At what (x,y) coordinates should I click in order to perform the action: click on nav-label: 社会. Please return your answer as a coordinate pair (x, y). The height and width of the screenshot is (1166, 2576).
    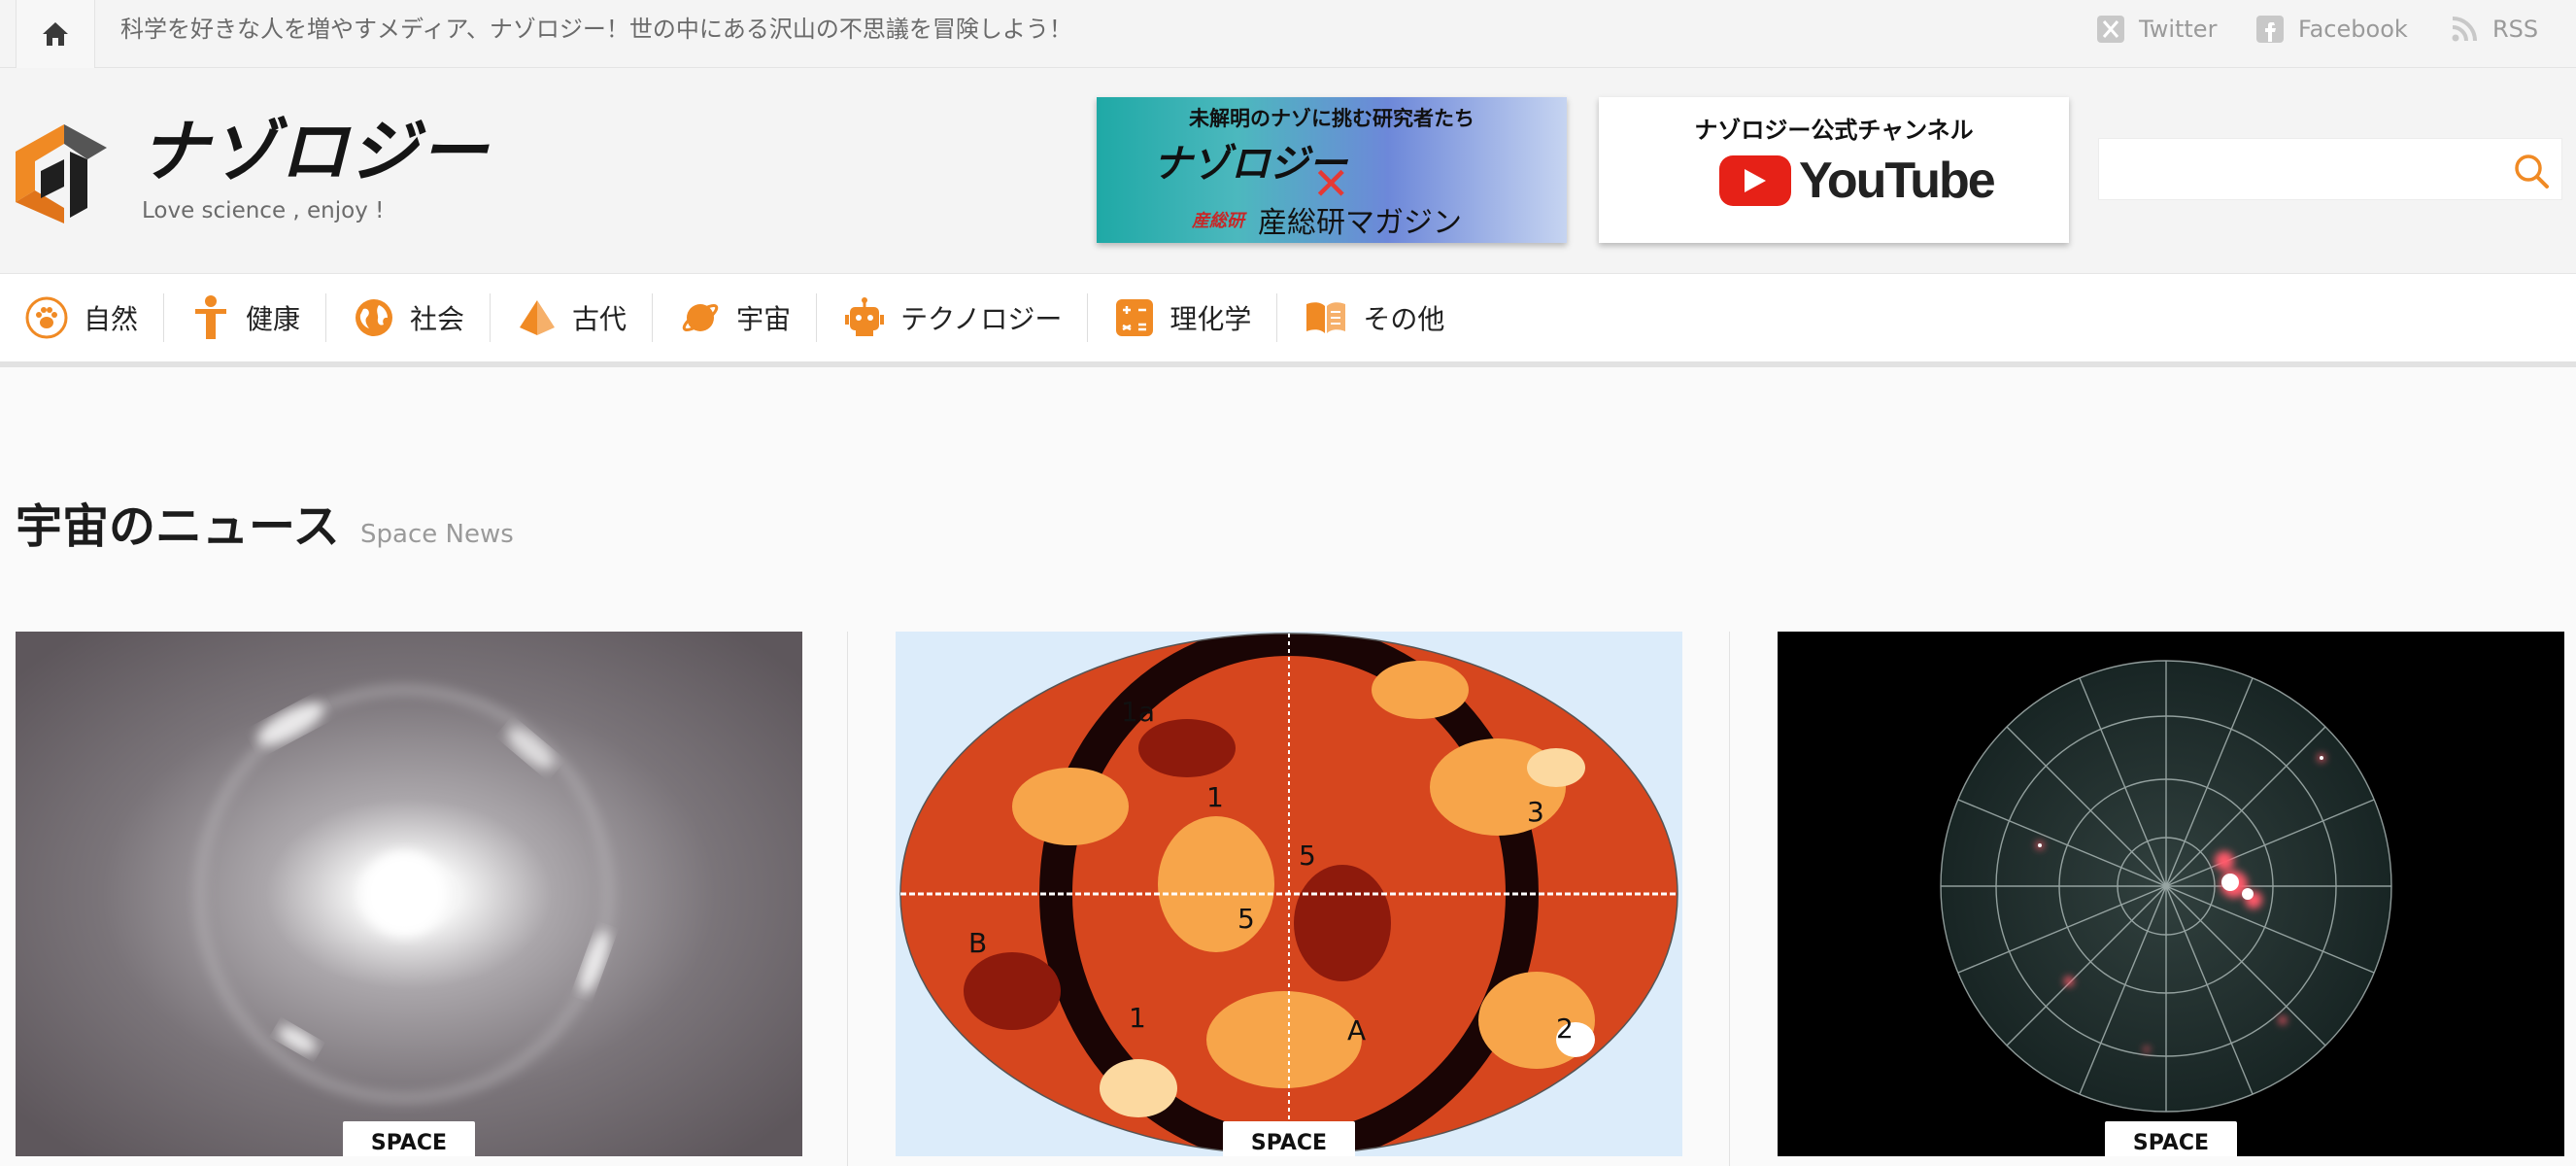
    Looking at the image, I should click on (437, 319).